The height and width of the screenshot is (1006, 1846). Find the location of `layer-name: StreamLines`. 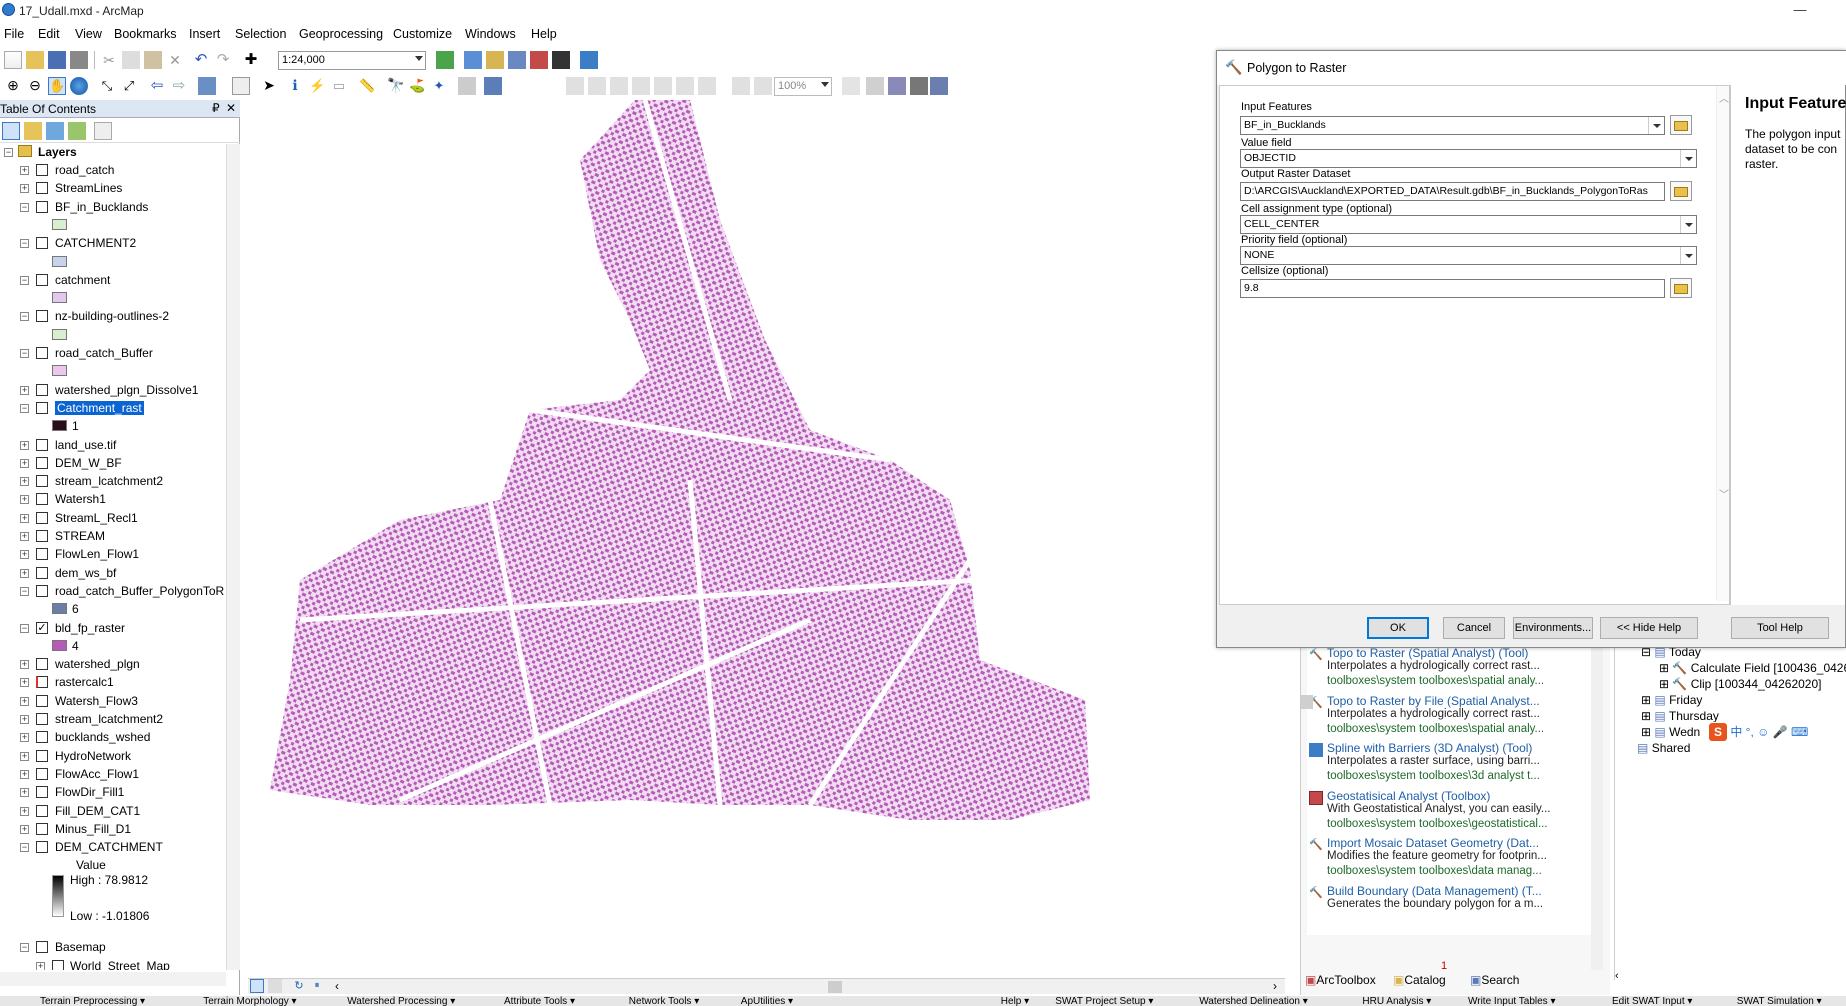

layer-name: StreamLines is located at coordinates (88, 188).